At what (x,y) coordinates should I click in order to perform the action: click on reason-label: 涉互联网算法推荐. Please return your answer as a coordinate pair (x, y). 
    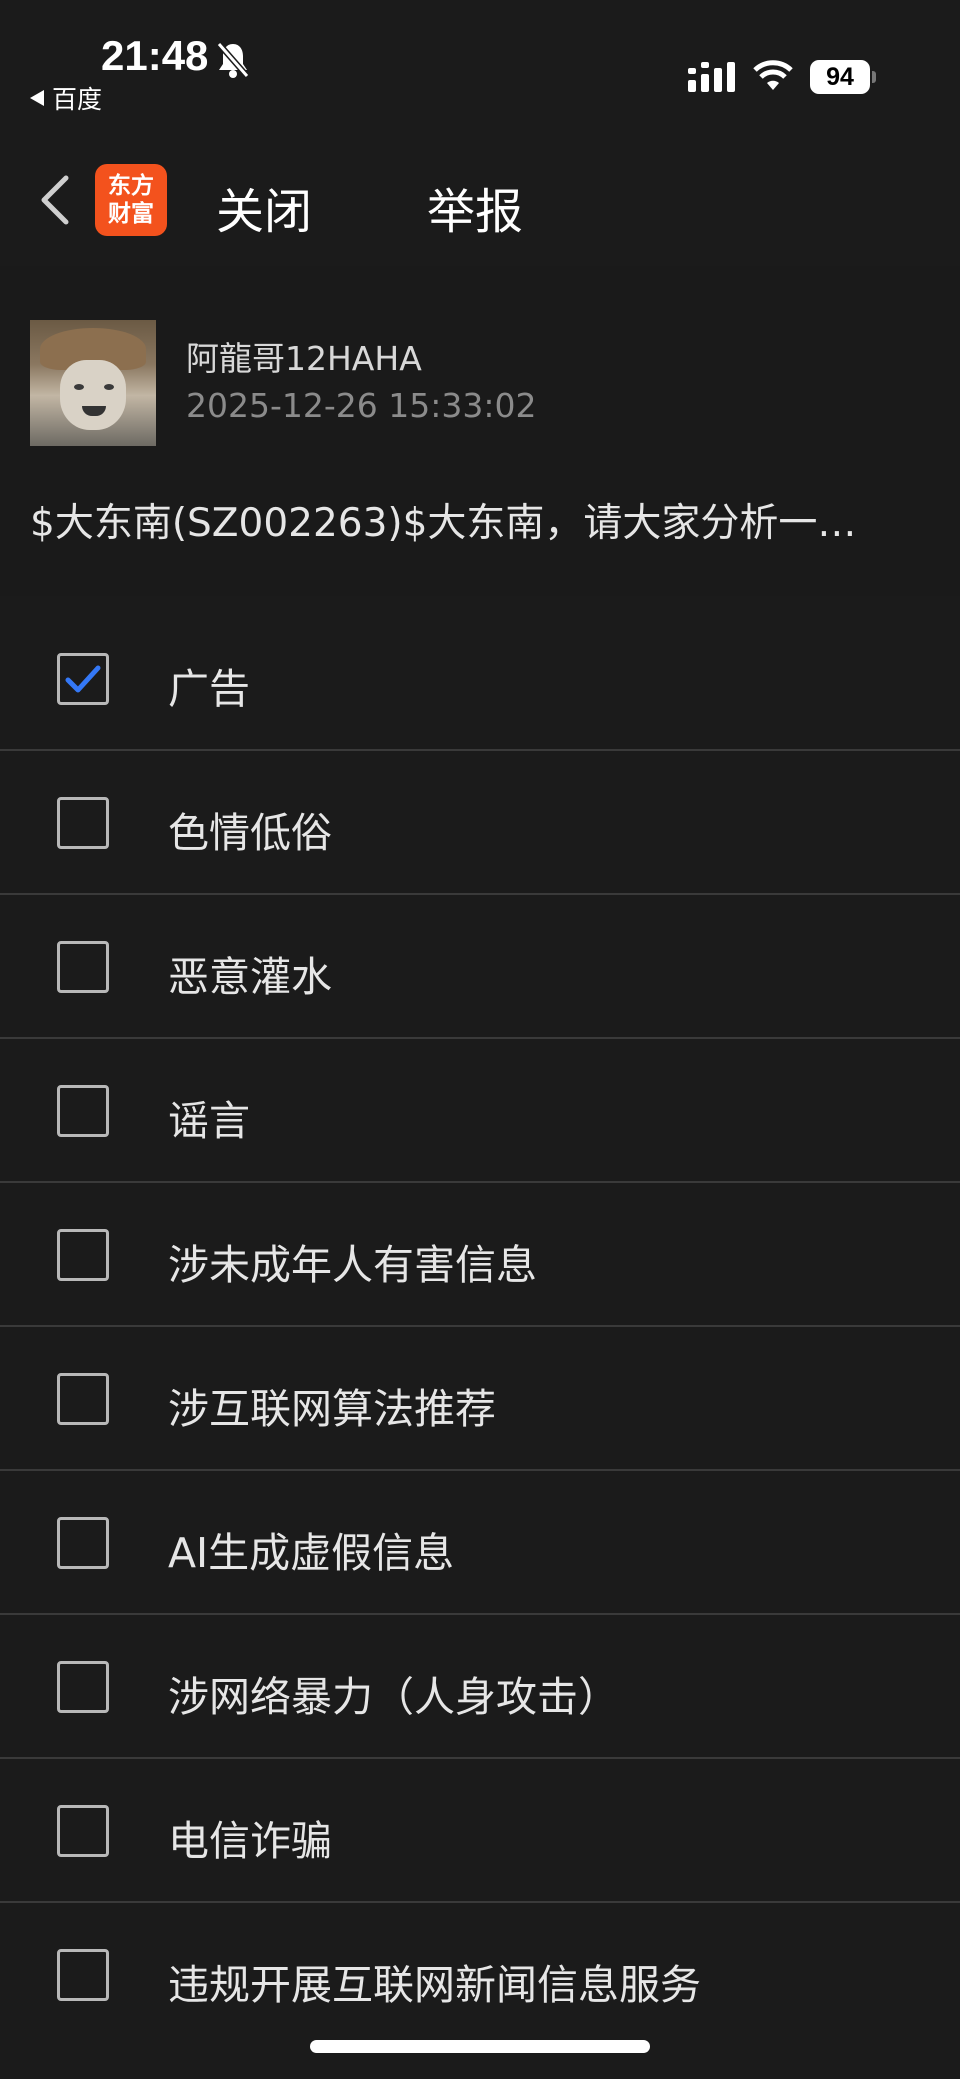
    Looking at the image, I should click on (332, 1409).